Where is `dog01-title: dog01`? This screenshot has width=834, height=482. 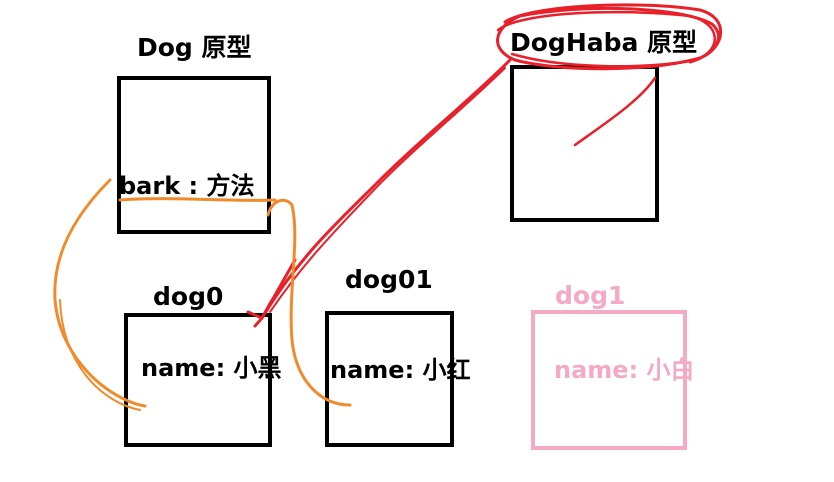 dog01-title: dog01 is located at coordinates (389, 279).